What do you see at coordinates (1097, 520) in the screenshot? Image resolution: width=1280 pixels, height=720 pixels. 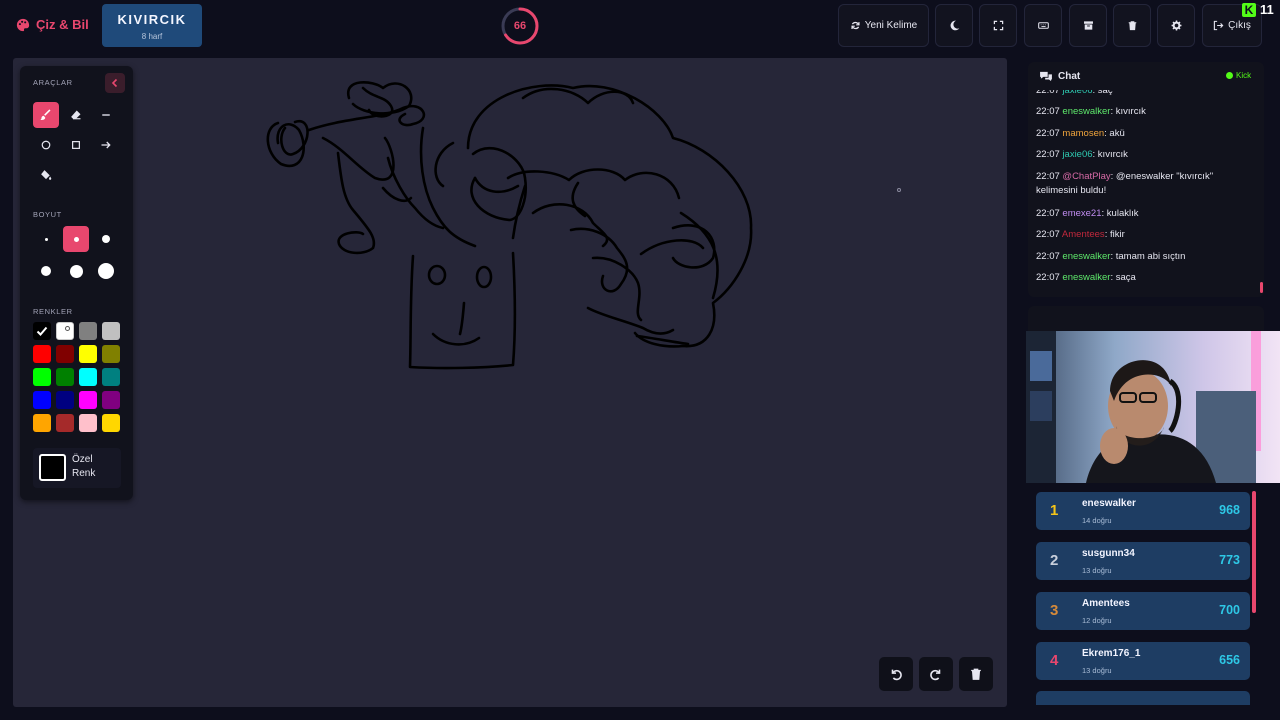 I see `player-correct-count: 14 doğru` at bounding box center [1097, 520].